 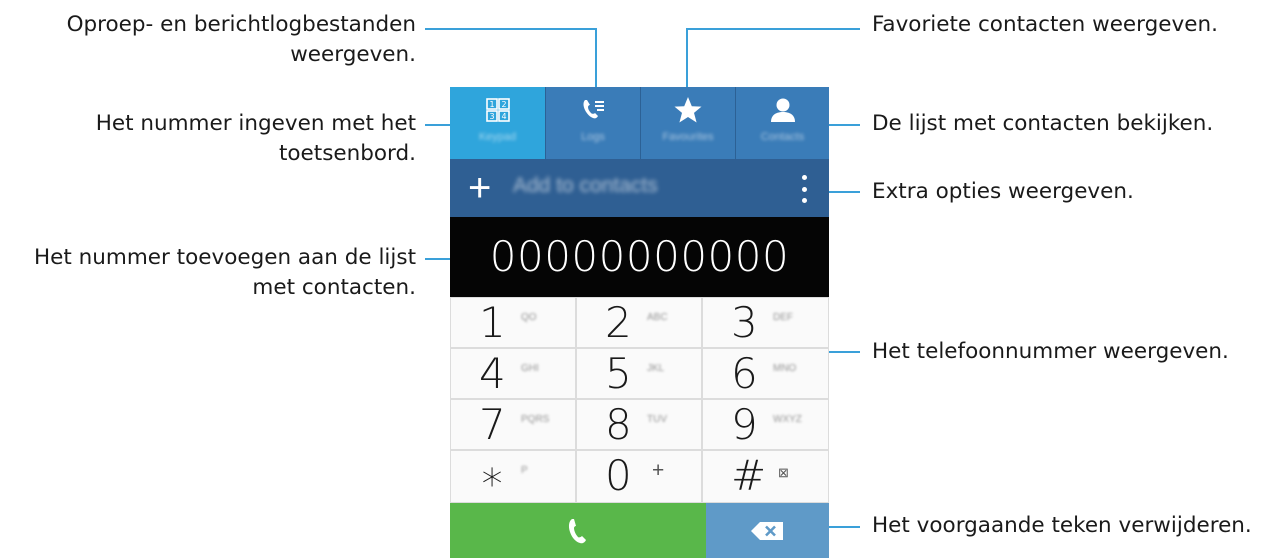 I want to click on key-hash: # ⊠, so click(x=765, y=476).